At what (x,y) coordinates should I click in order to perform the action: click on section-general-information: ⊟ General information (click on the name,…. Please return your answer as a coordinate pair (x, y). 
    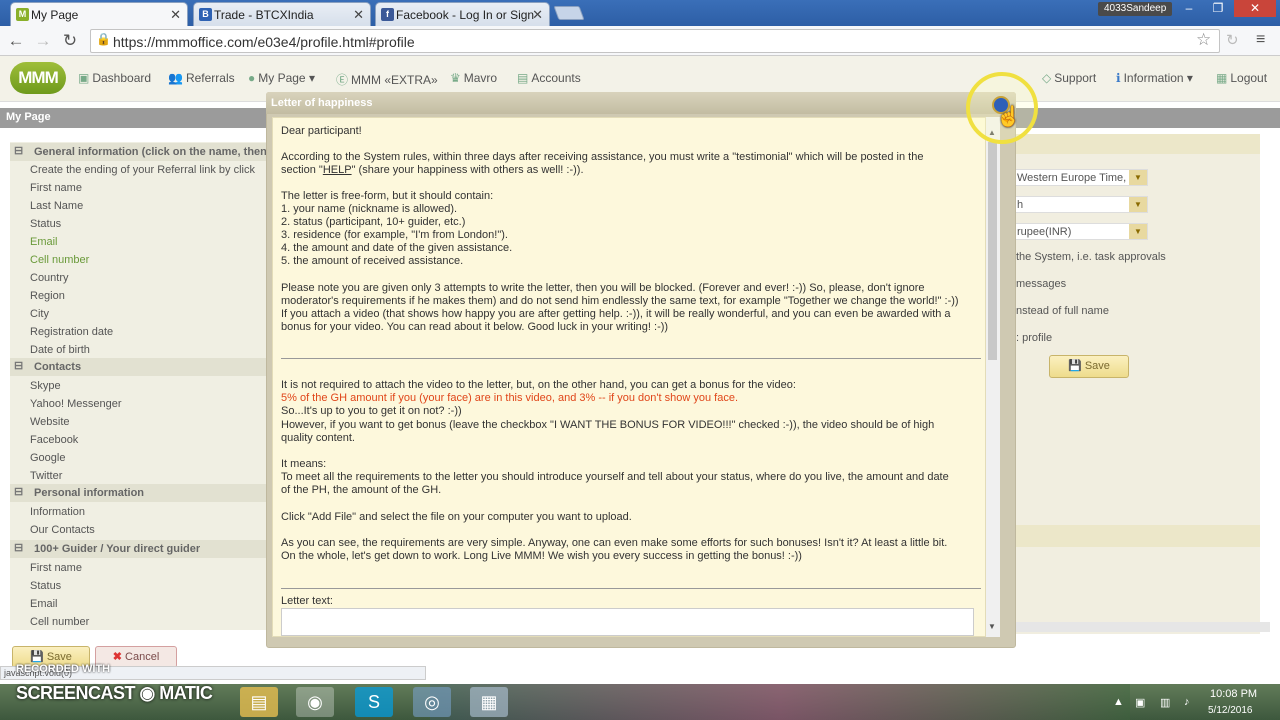
    Looking at the image, I should click on (140, 152).